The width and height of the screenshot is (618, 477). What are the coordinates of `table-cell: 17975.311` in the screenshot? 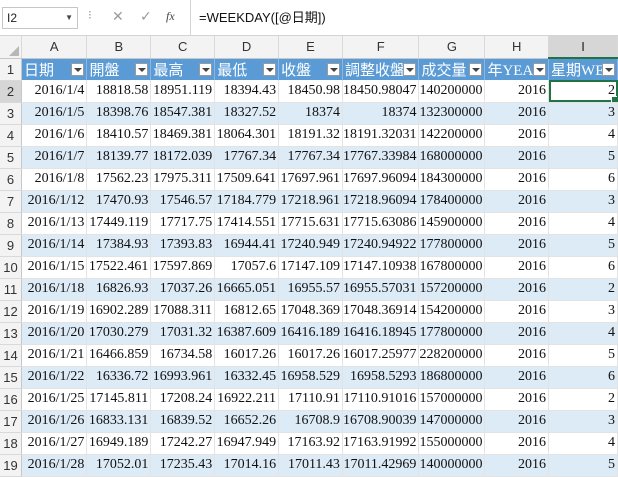 It's located at (183, 179).